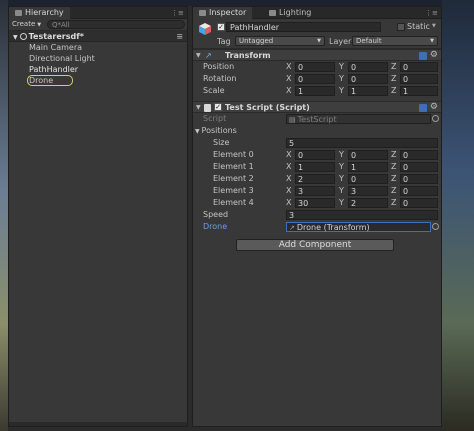 The height and width of the screenshot is (431, 474). I want to click on object-picker-icon, so click(435, 226).